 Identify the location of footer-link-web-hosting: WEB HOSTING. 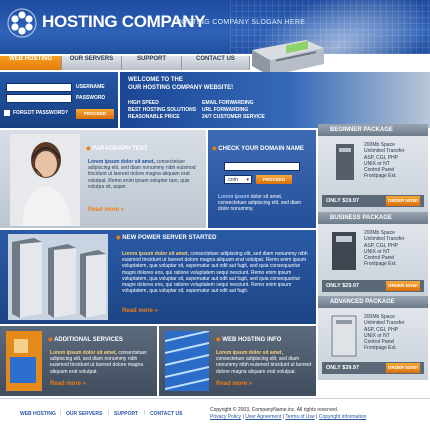
(38, 414).